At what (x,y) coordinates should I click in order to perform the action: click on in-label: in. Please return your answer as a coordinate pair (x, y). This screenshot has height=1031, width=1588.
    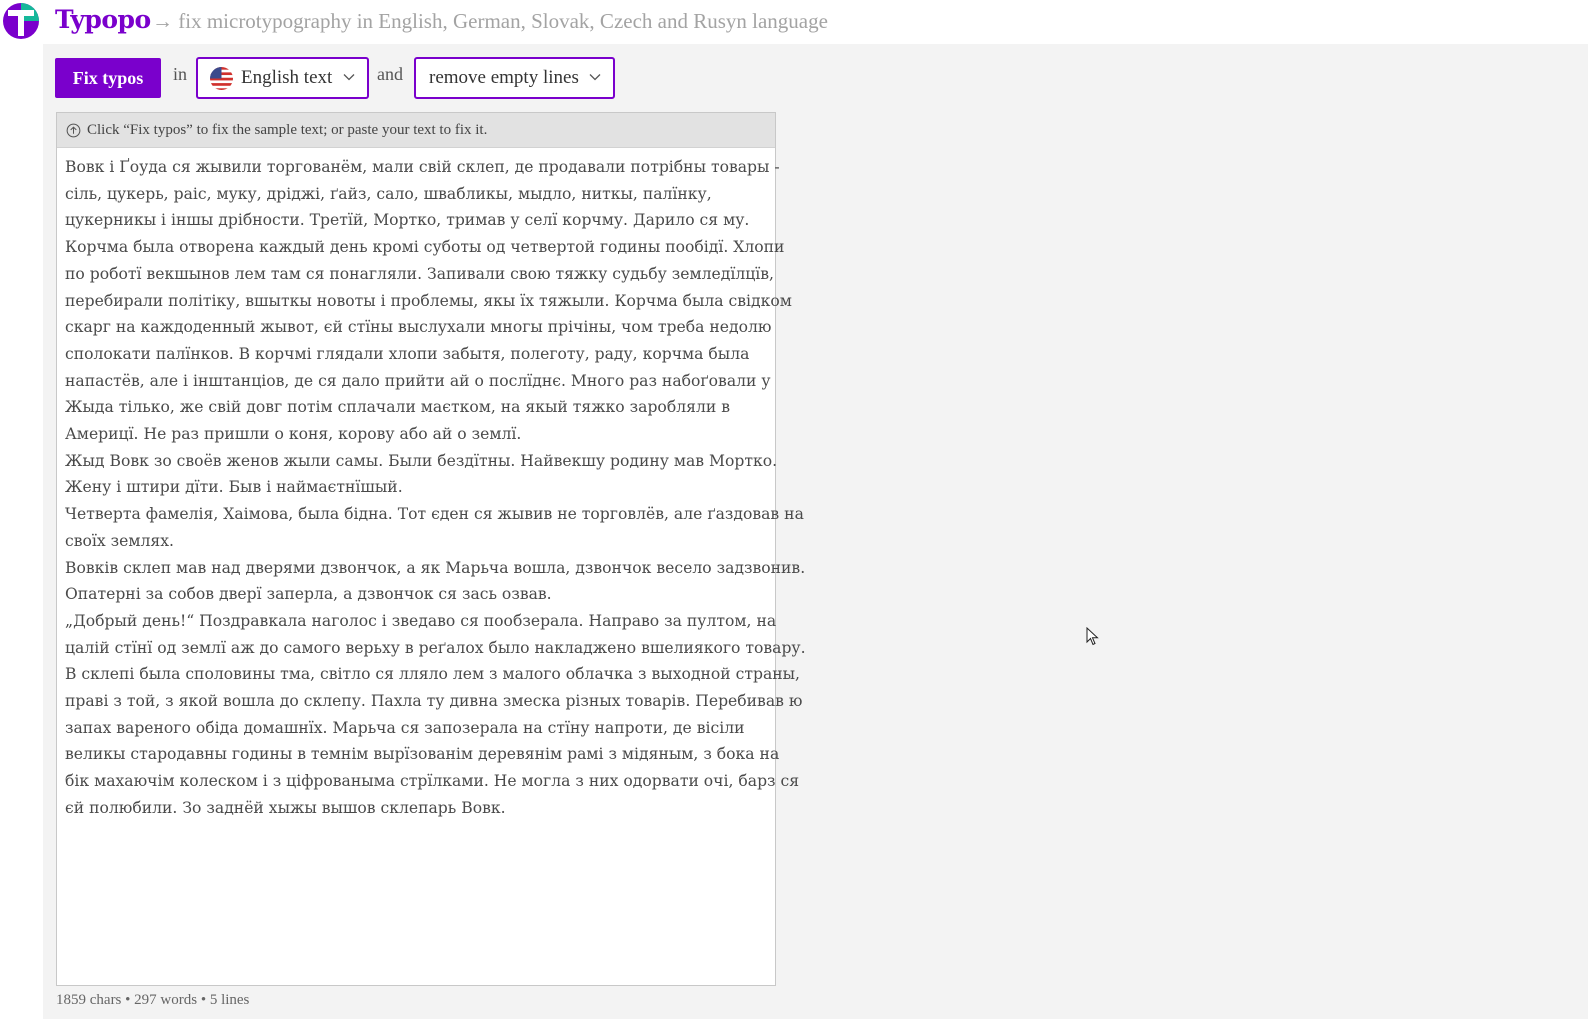
    Looking at the image, I should click on (180, 74).